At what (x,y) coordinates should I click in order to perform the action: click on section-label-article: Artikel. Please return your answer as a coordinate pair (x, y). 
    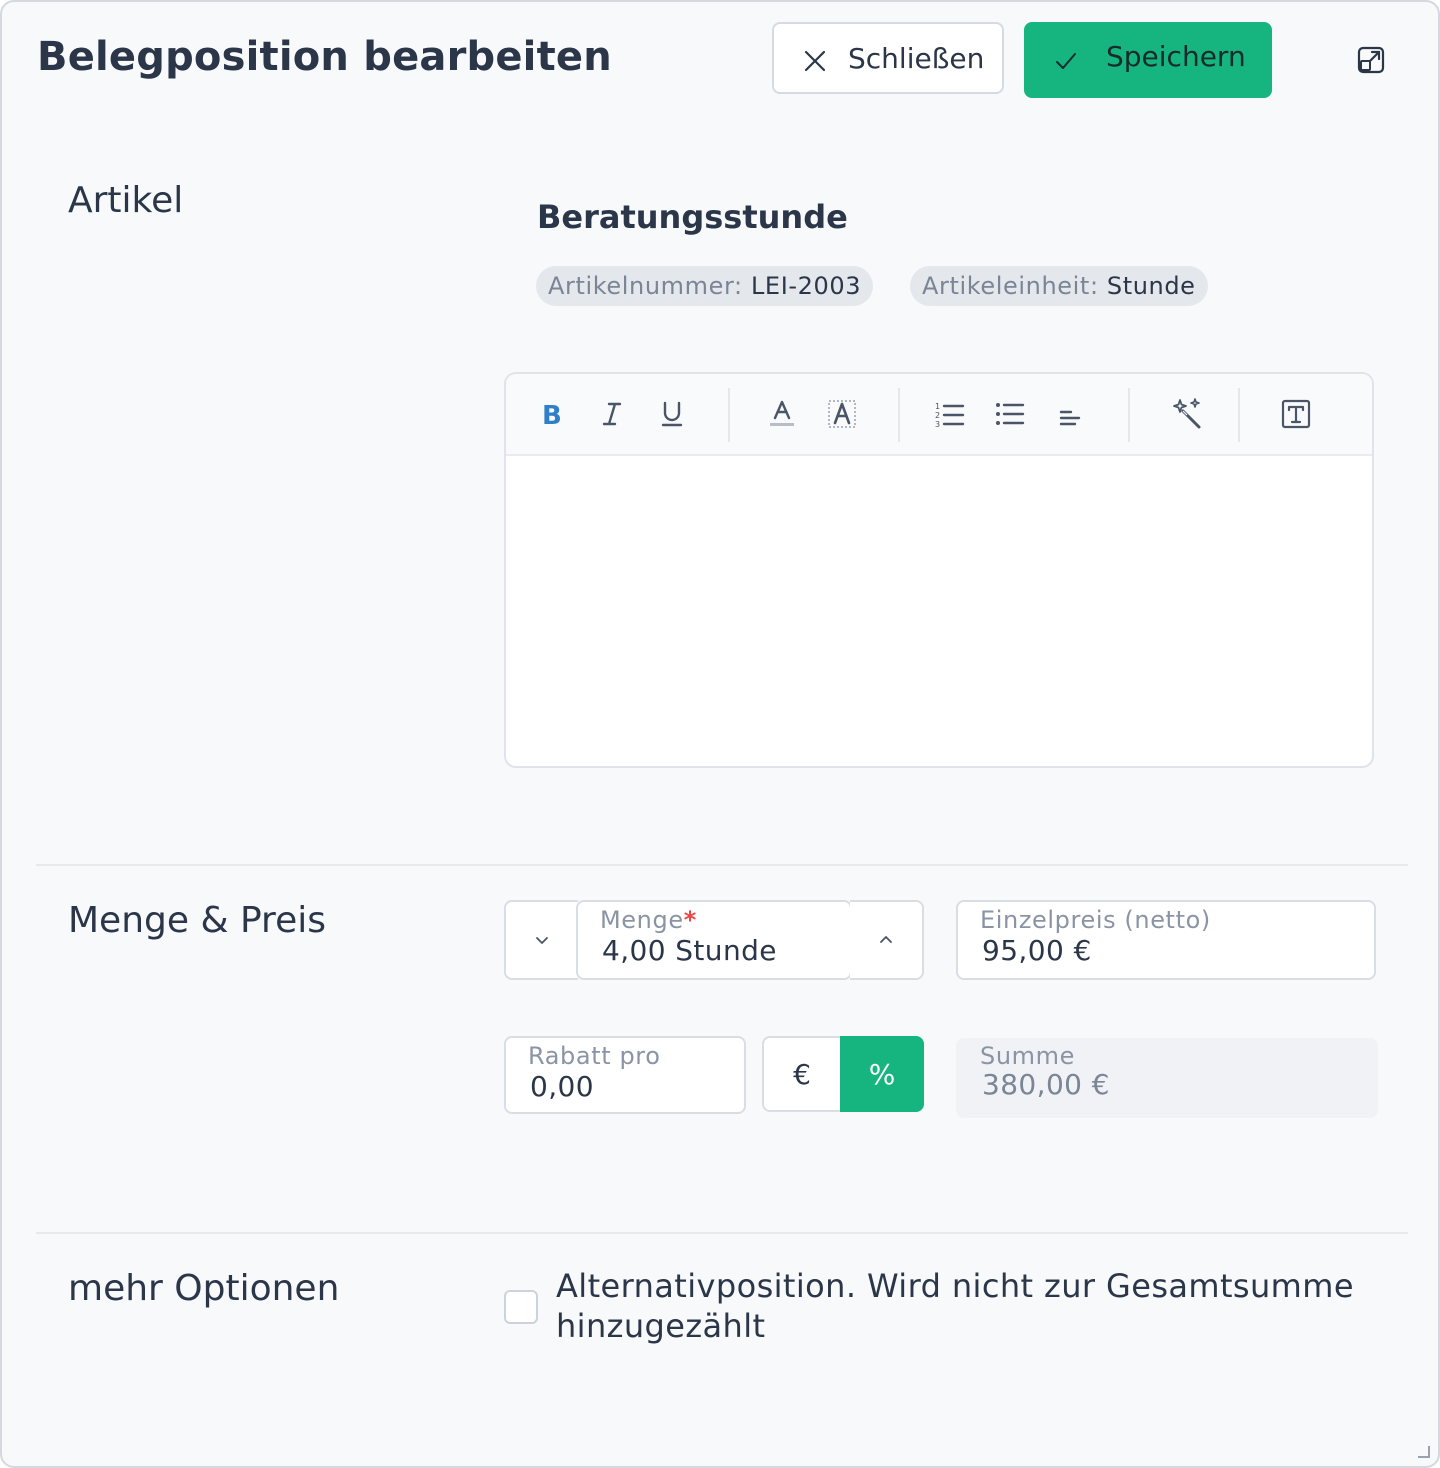
    Looking at the image, I should click on (126, 200).